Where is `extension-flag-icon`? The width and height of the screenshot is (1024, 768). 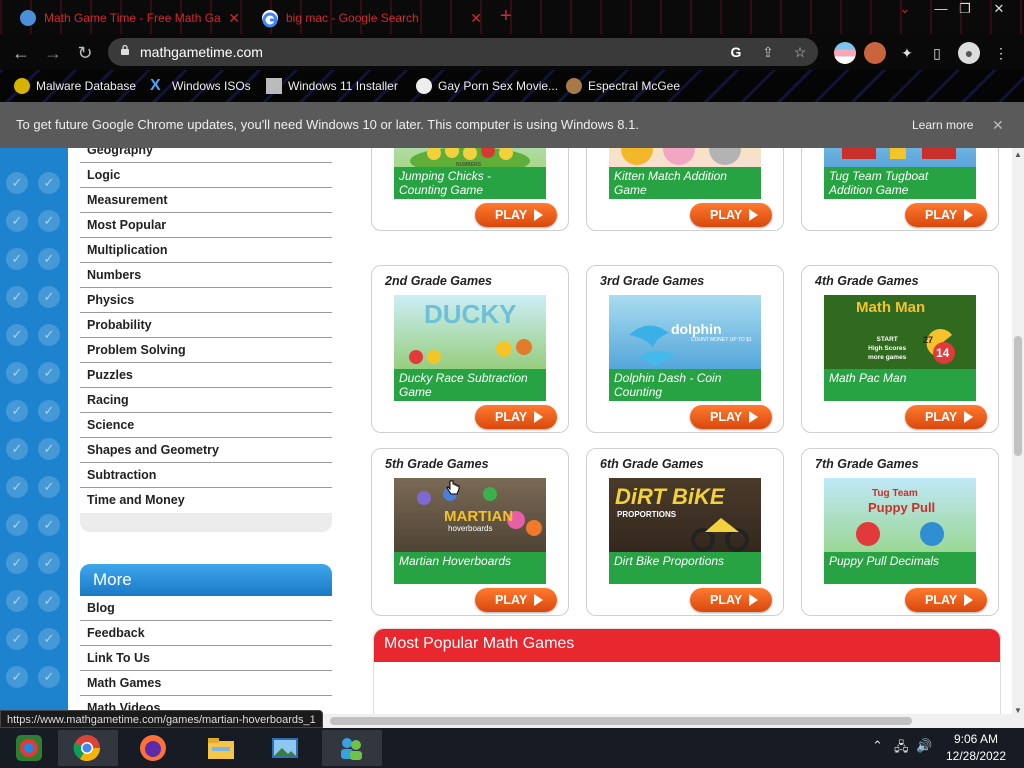 extension-flag-icon is located at coordinates (845, 53).